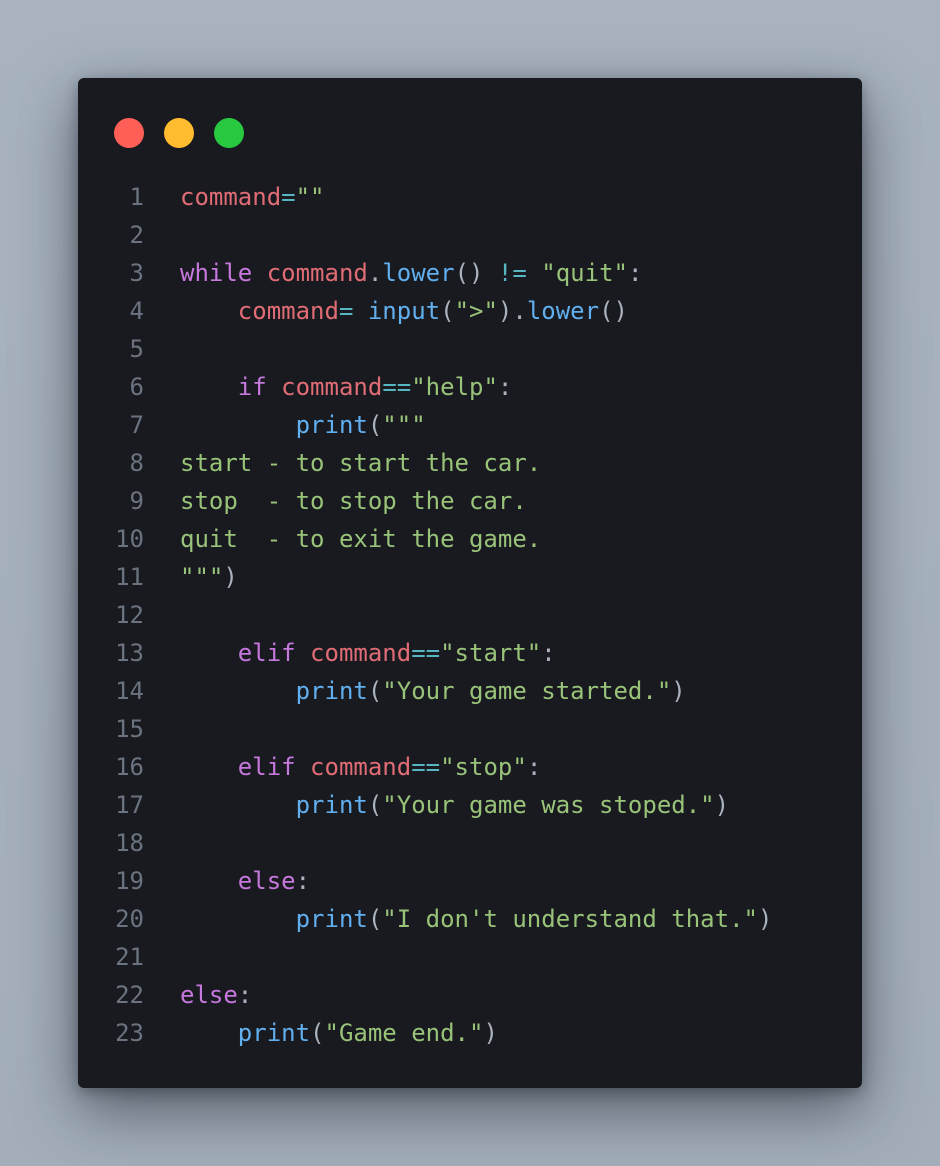 The image size is (940, 1166). I want to click on code-token: start - to start the car., so click(361, 463).